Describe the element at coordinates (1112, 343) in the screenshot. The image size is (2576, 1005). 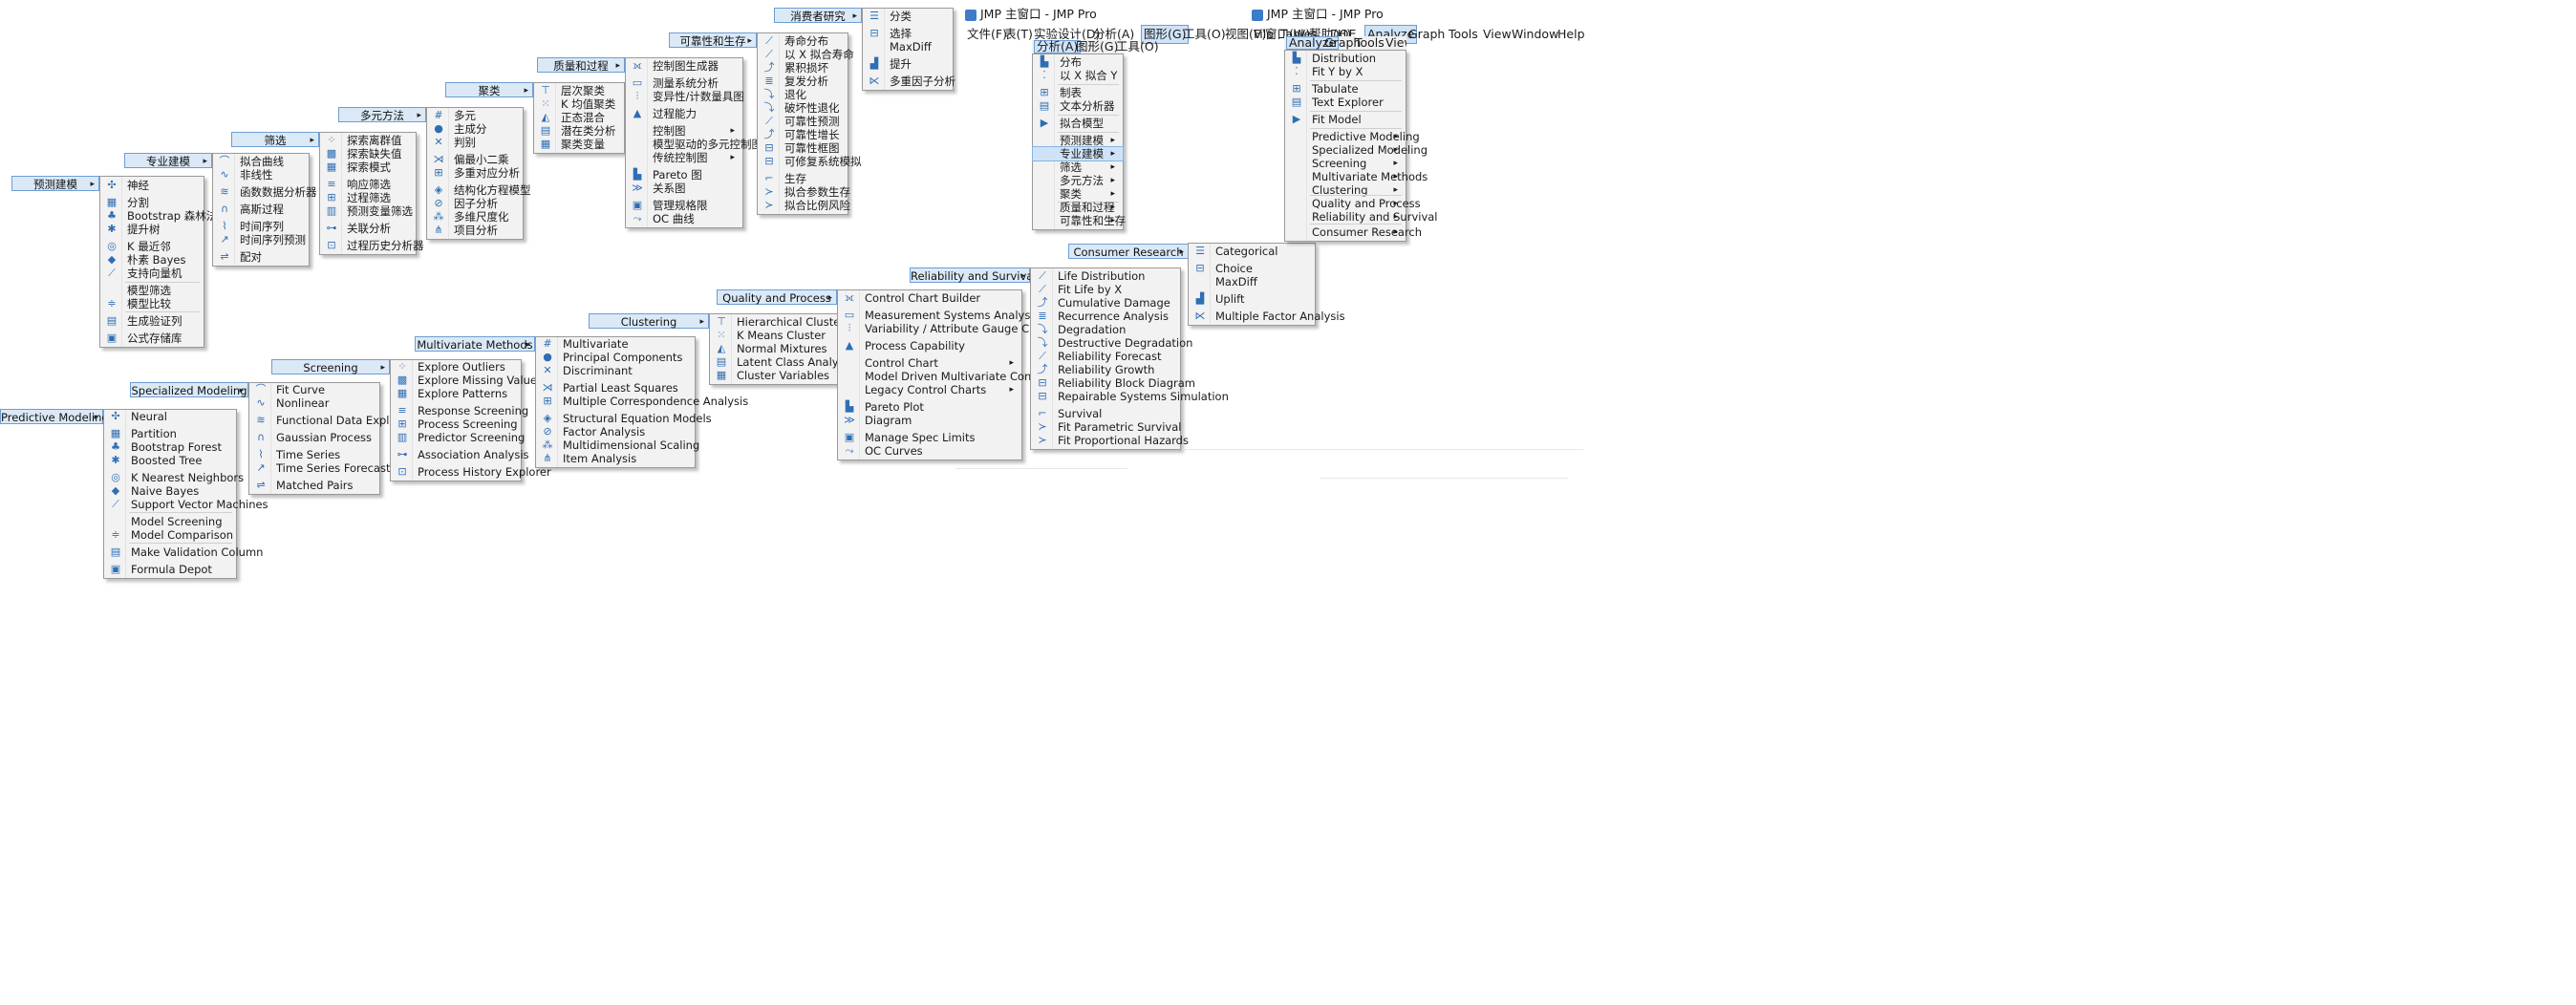
I see `menu-item: ⤵ Destructive Degradation` at that location.